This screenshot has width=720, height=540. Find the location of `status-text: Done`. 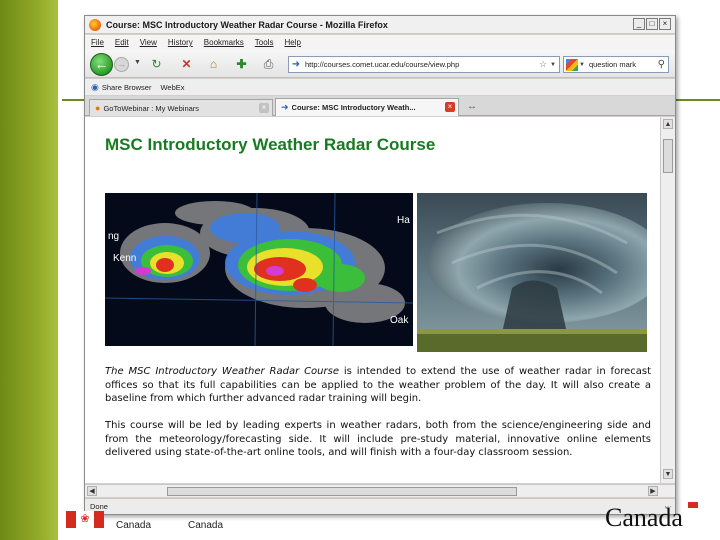

status-text: Done is located at coordinates (99, 506).